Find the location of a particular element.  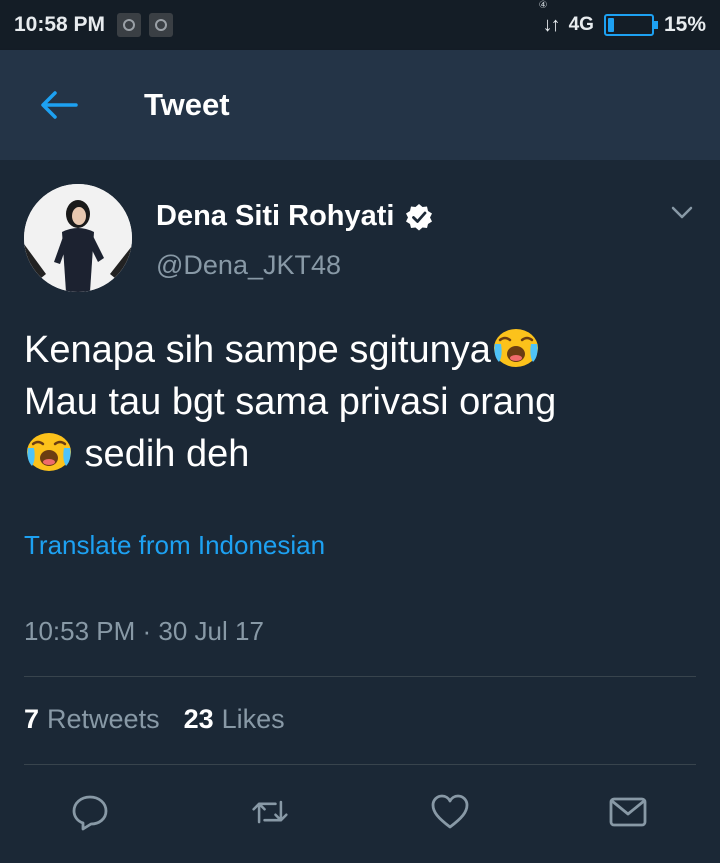

retweet-icon is located at coordinates (270, 812).